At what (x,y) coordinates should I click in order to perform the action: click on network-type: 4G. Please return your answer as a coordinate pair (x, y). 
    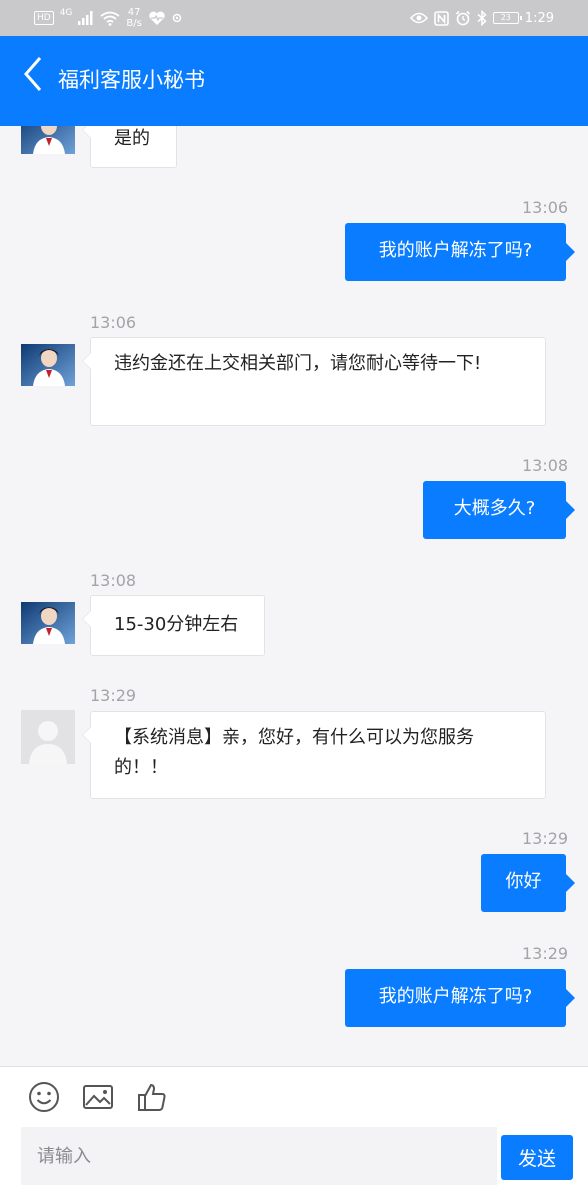
    Looking at the image, I should click on (66, 13).